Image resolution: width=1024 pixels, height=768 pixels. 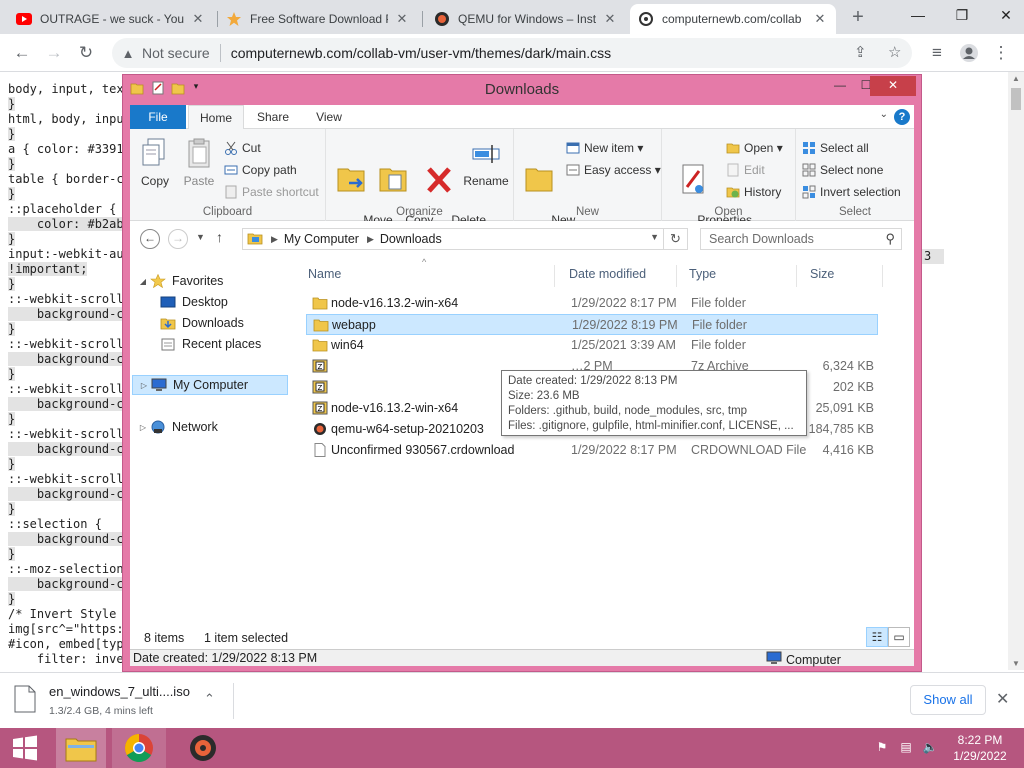 I want to click on nav-desktop: Desktop, so click(x=194, y=302).